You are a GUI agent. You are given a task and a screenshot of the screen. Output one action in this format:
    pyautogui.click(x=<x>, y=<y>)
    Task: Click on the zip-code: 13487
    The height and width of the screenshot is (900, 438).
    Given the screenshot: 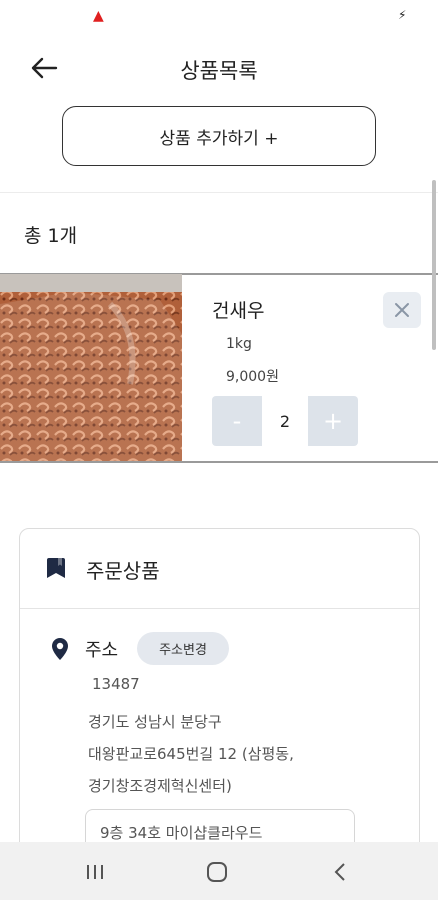 What is the action you would take?
    pyautogui.click(x=116, y=684)
    